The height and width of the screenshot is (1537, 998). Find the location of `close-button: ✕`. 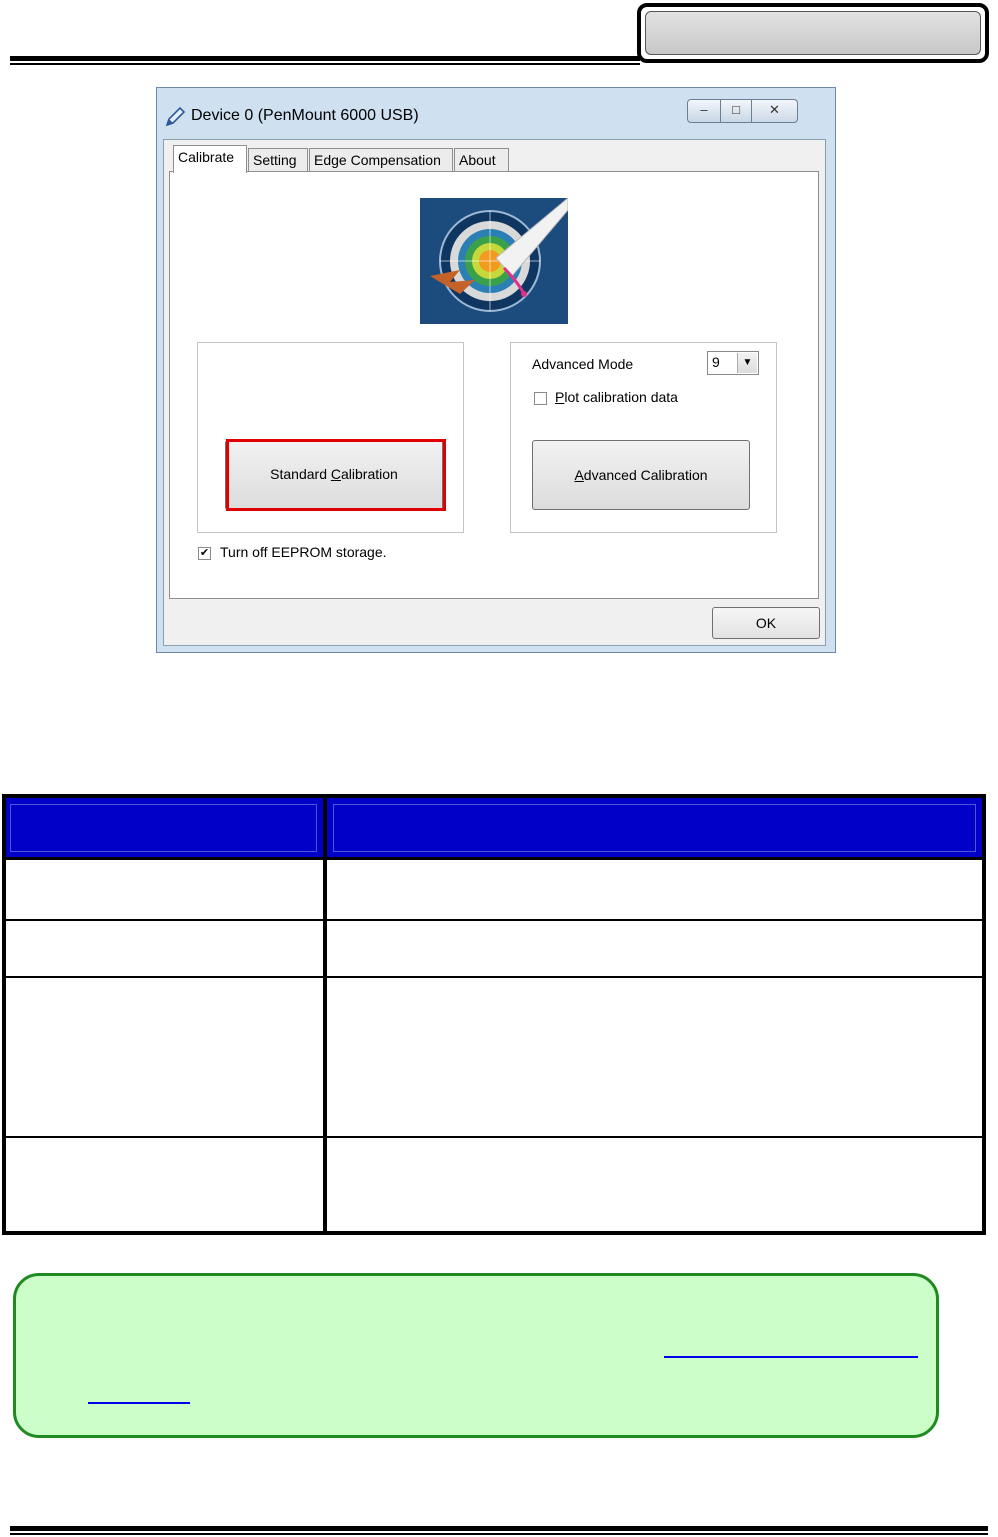

close-button: ✕ is located at coordinates (774, 111).